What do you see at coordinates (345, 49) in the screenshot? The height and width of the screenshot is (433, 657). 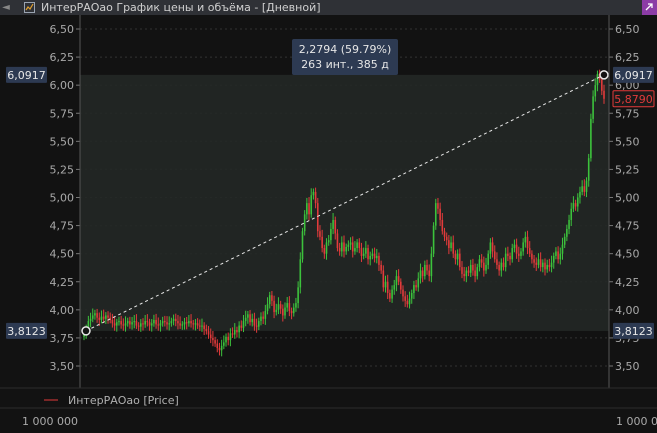 I see `measurement-change: 2,2794 (59.79%)` at bounding box center [345, 49].